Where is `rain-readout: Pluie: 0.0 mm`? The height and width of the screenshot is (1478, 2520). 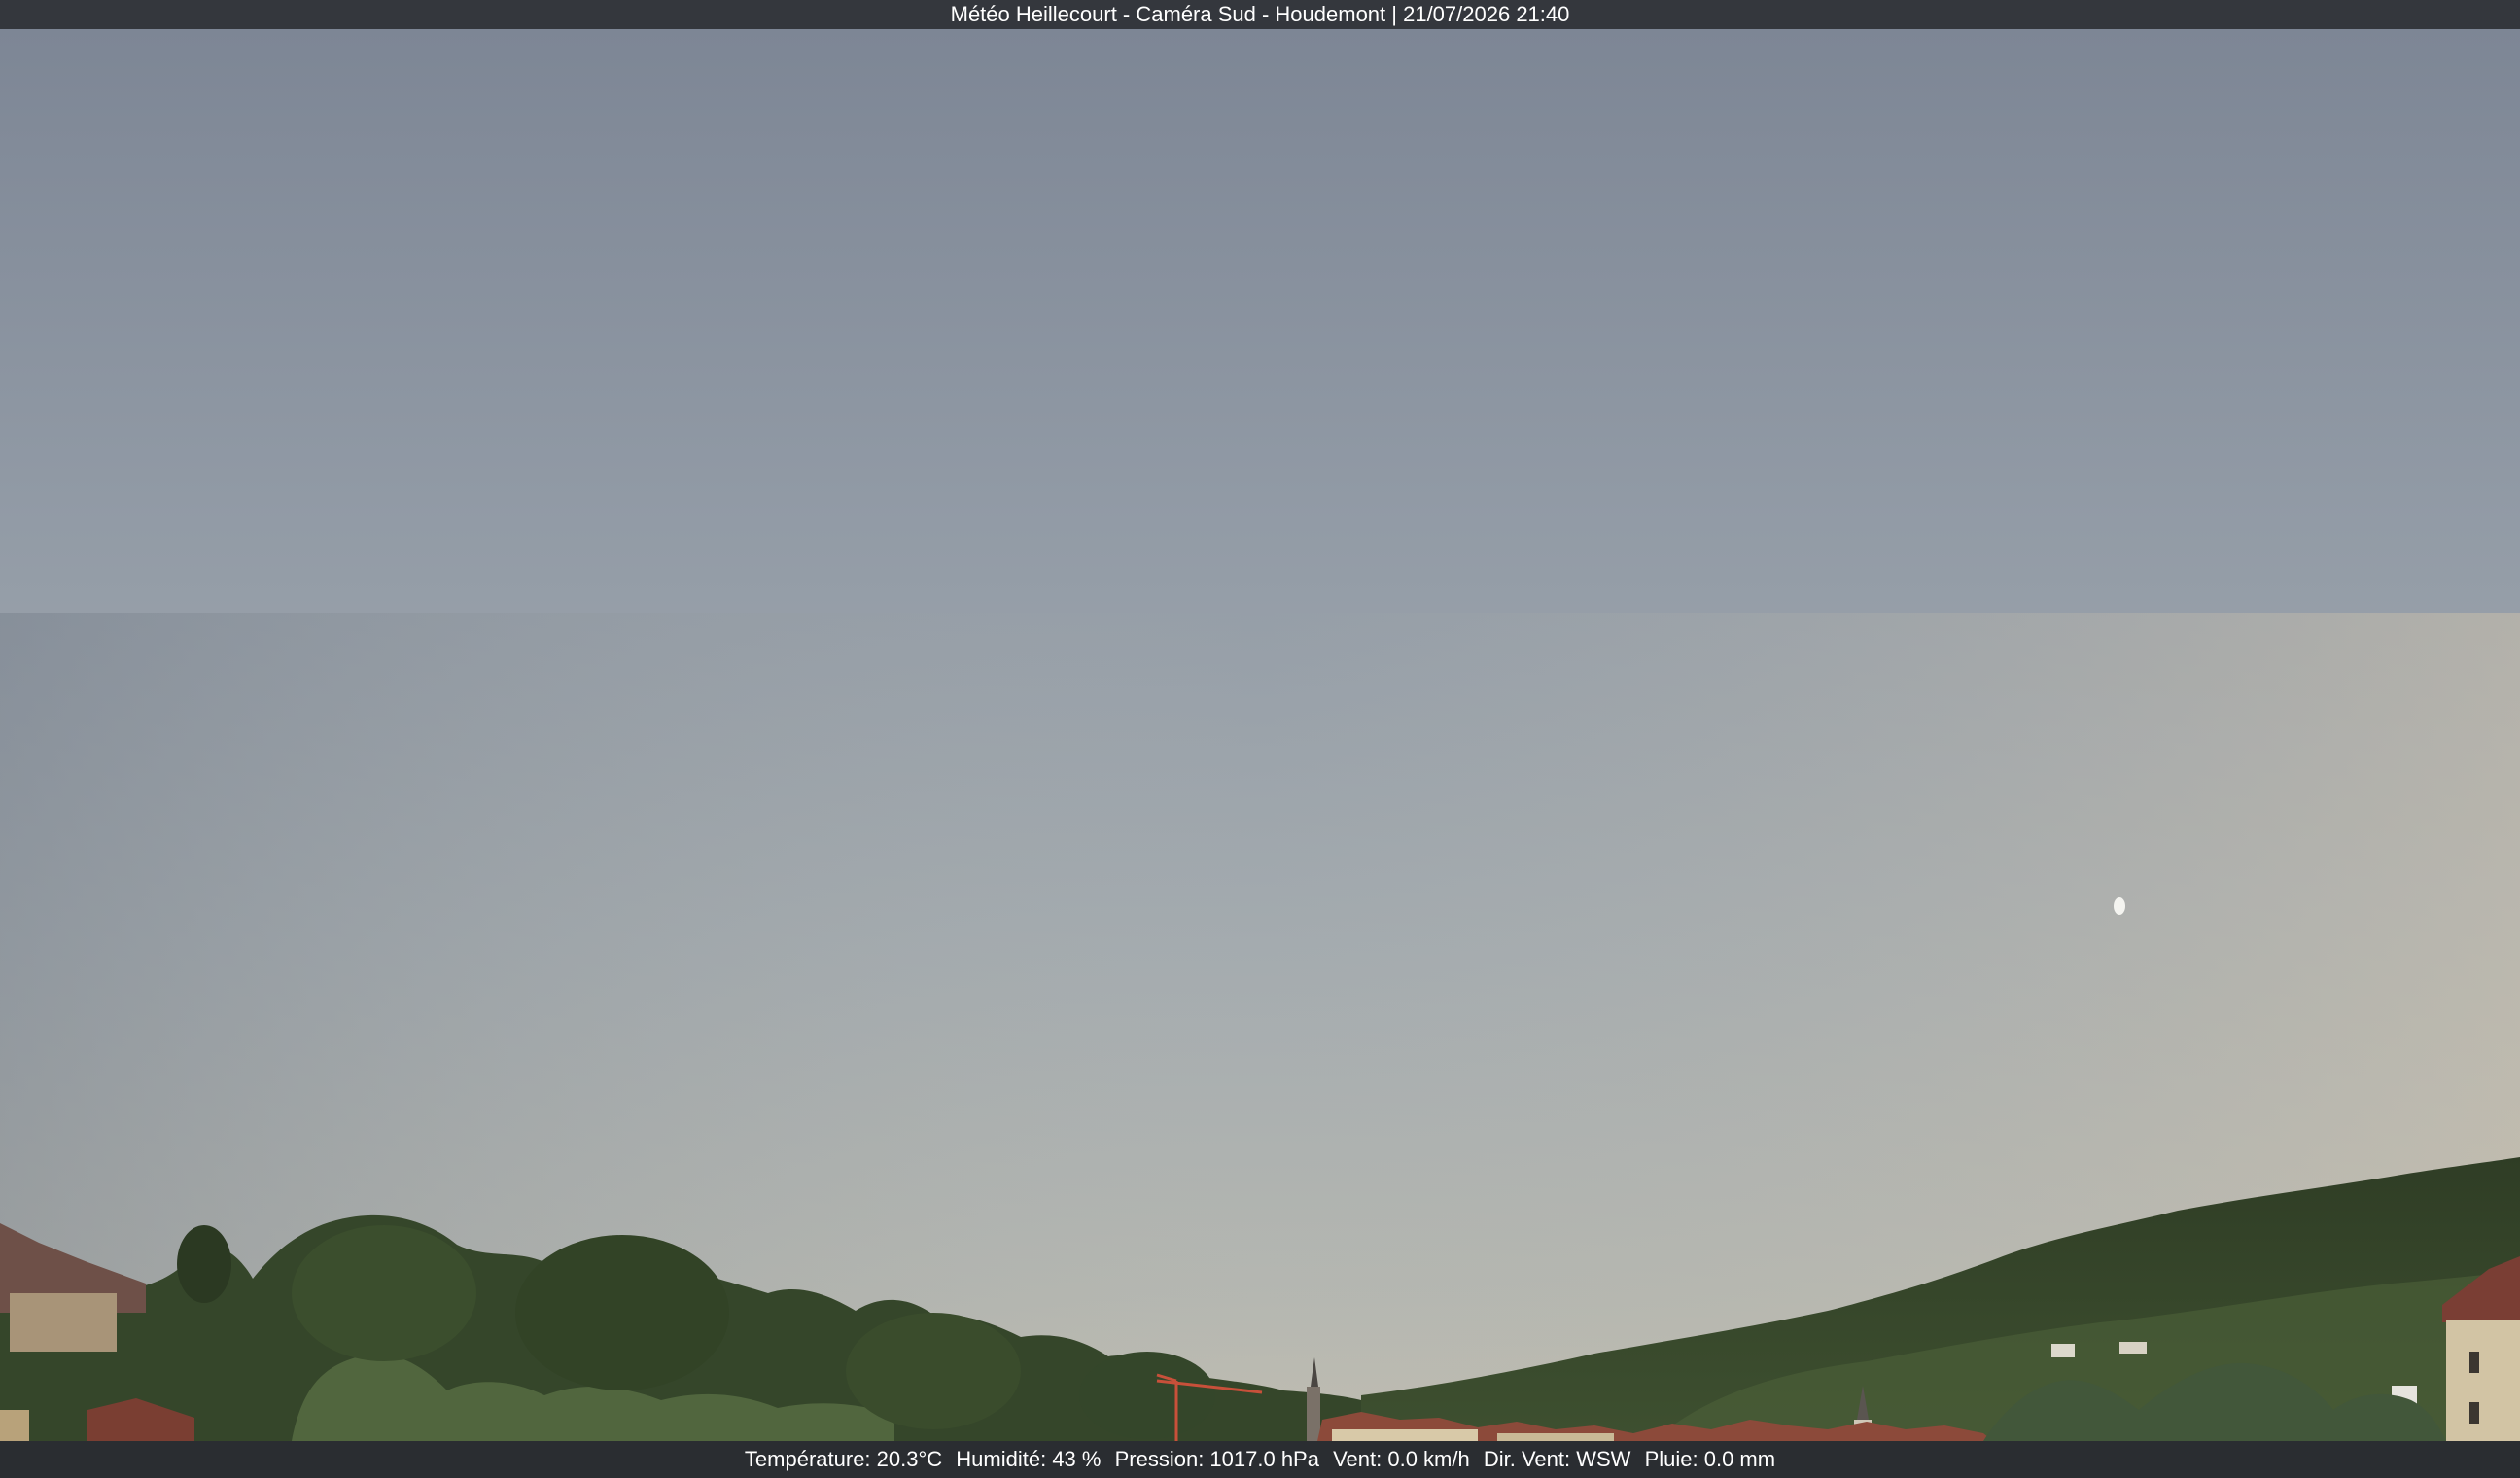 rain-readout: Pluie: 0.0 mm is located at coordinates (1710, 1459).